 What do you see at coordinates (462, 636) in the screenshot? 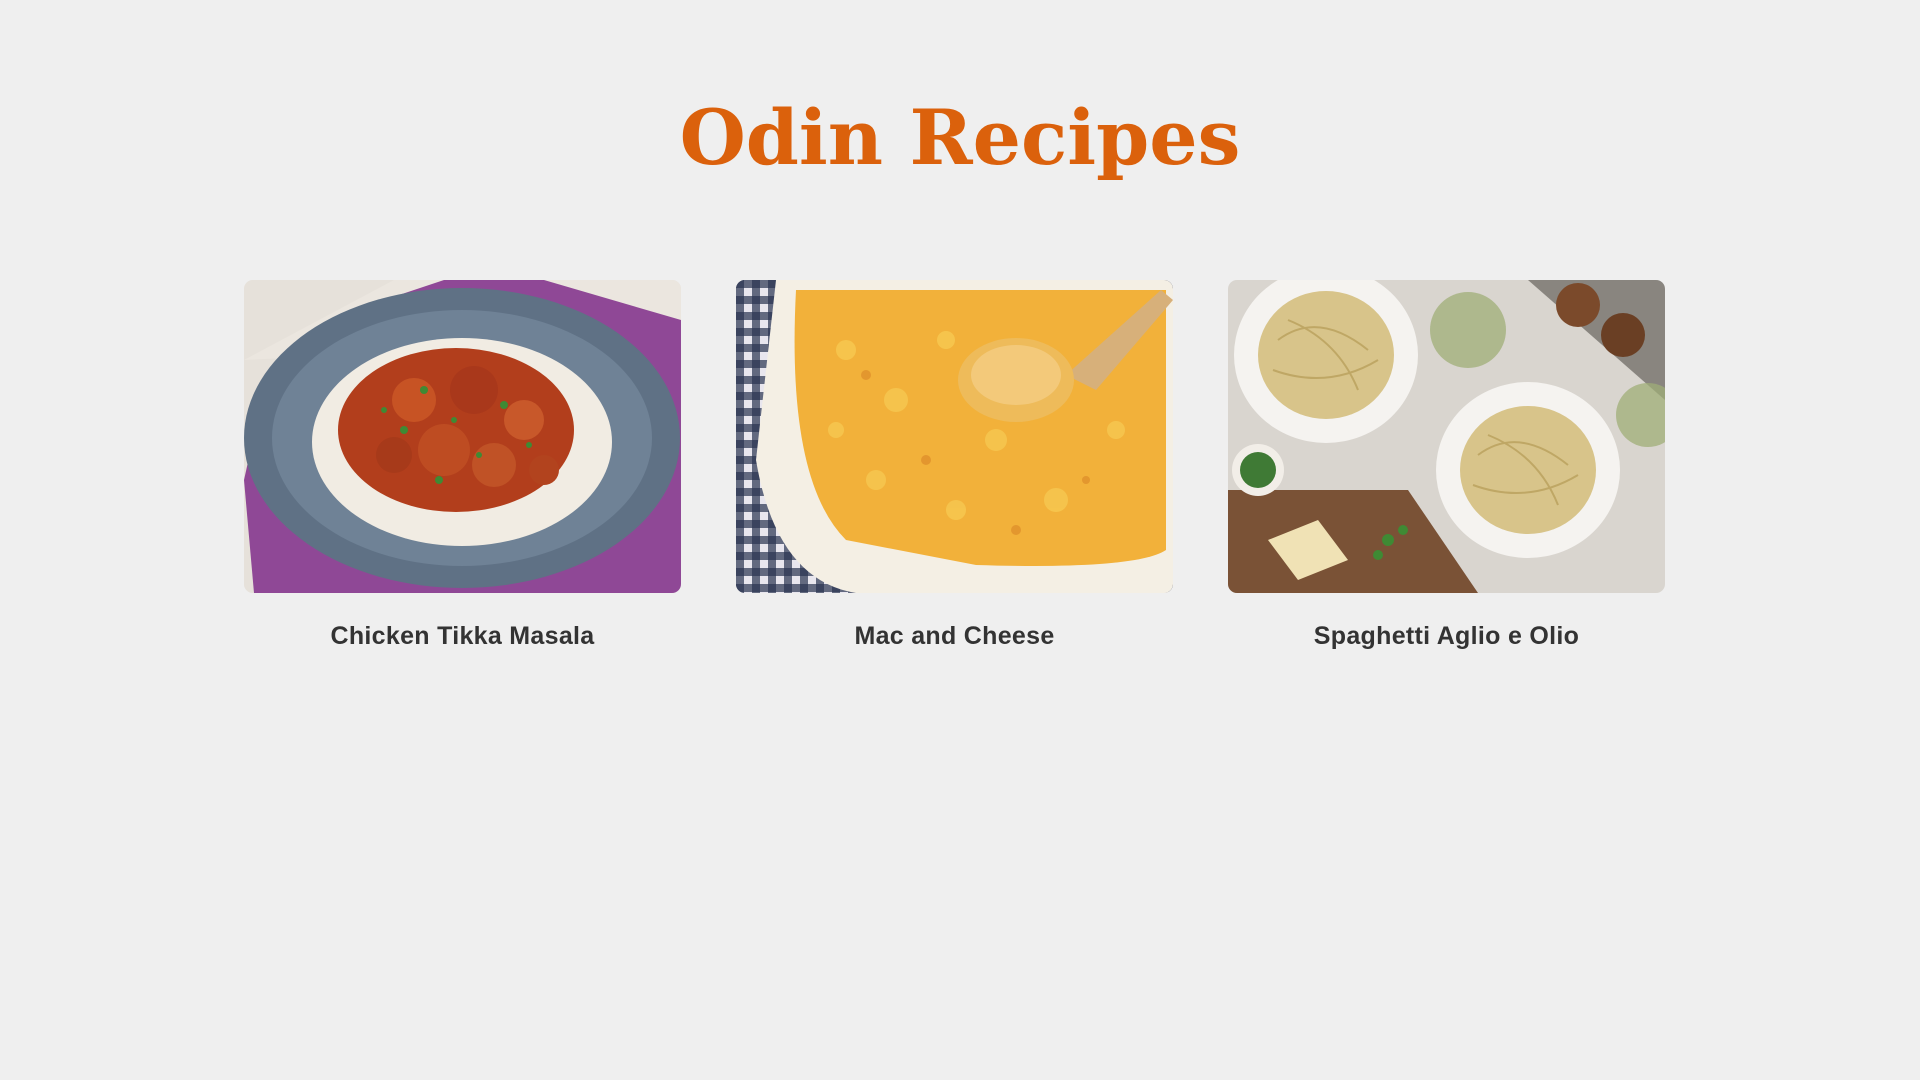
I see `recipe-title: Chicken Tikka Masala` at bounding box center [462, 636].